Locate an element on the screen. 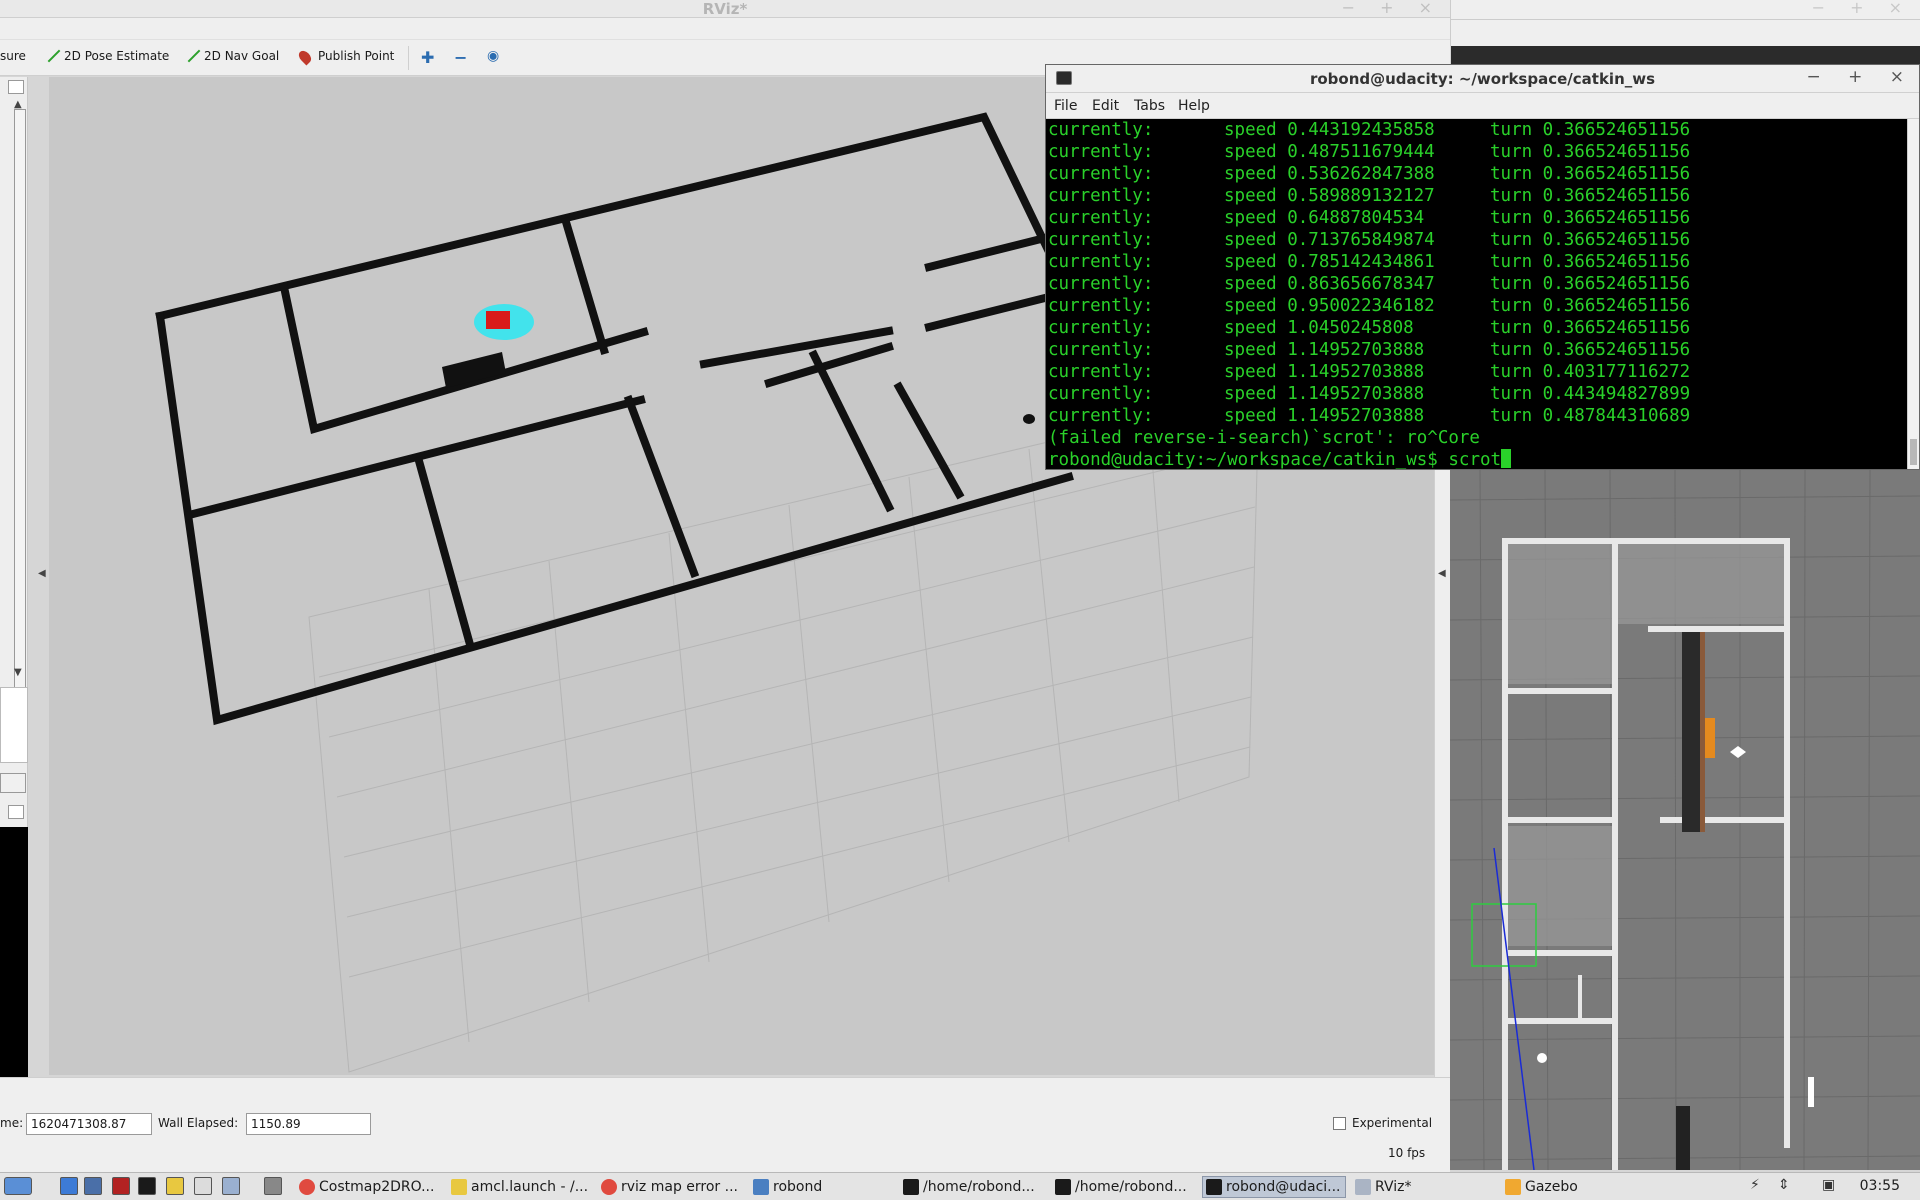 The height and width of the screenshot is (1200, 1920). task-gazebo: Gazebo is located at coordinates (1573, 1187).